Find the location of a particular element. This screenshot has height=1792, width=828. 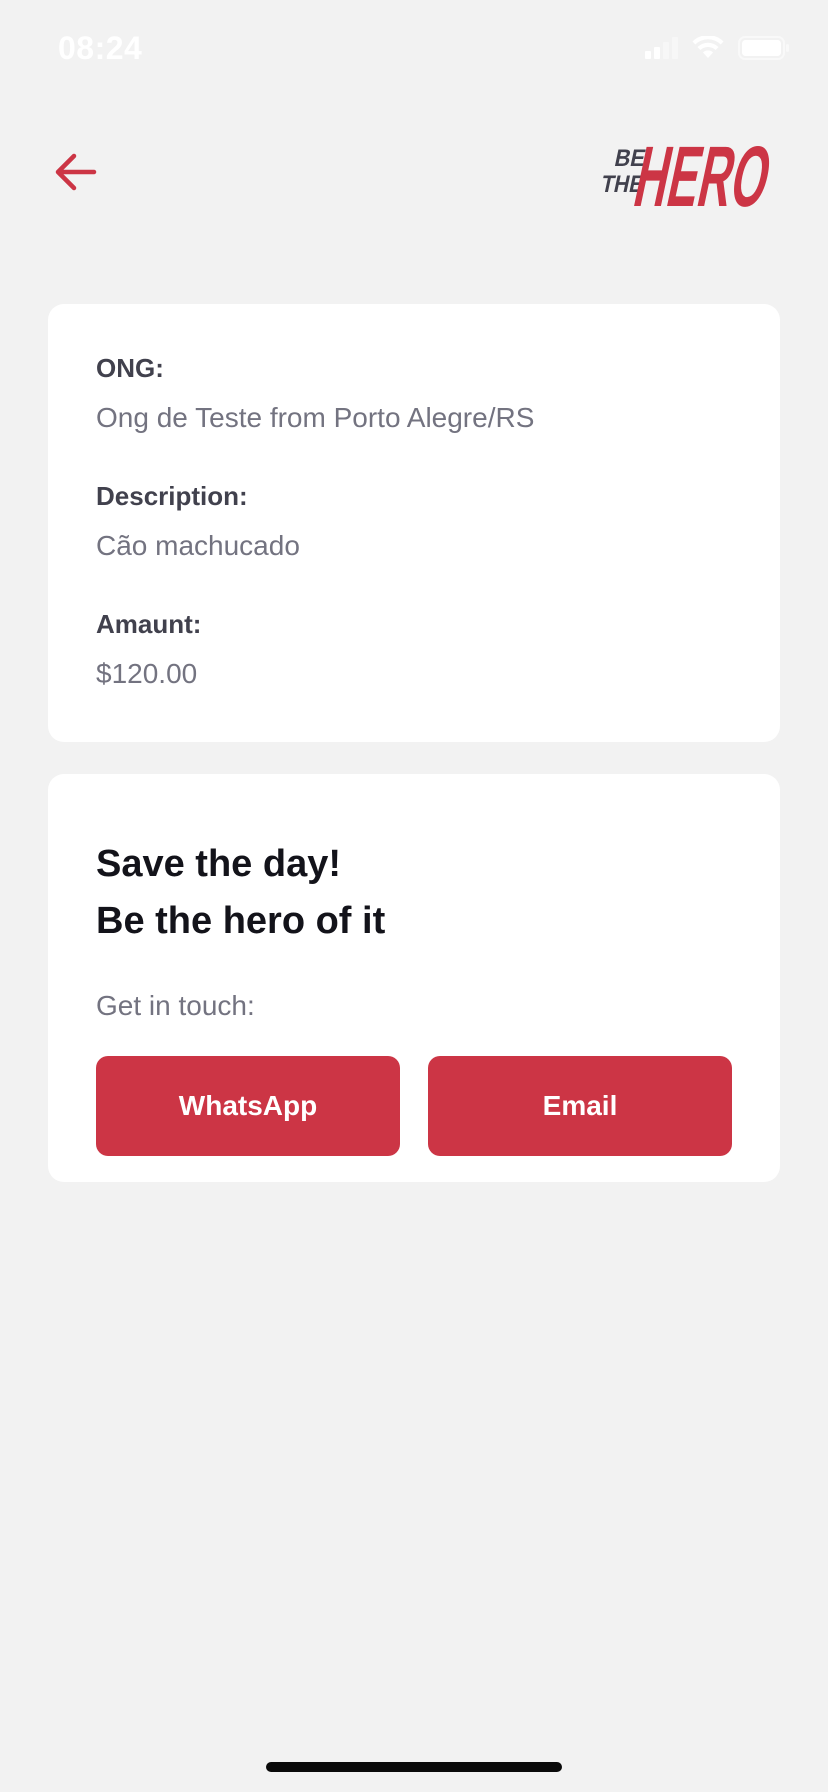

arrow-left-icon is located at coordinates (76, 172).